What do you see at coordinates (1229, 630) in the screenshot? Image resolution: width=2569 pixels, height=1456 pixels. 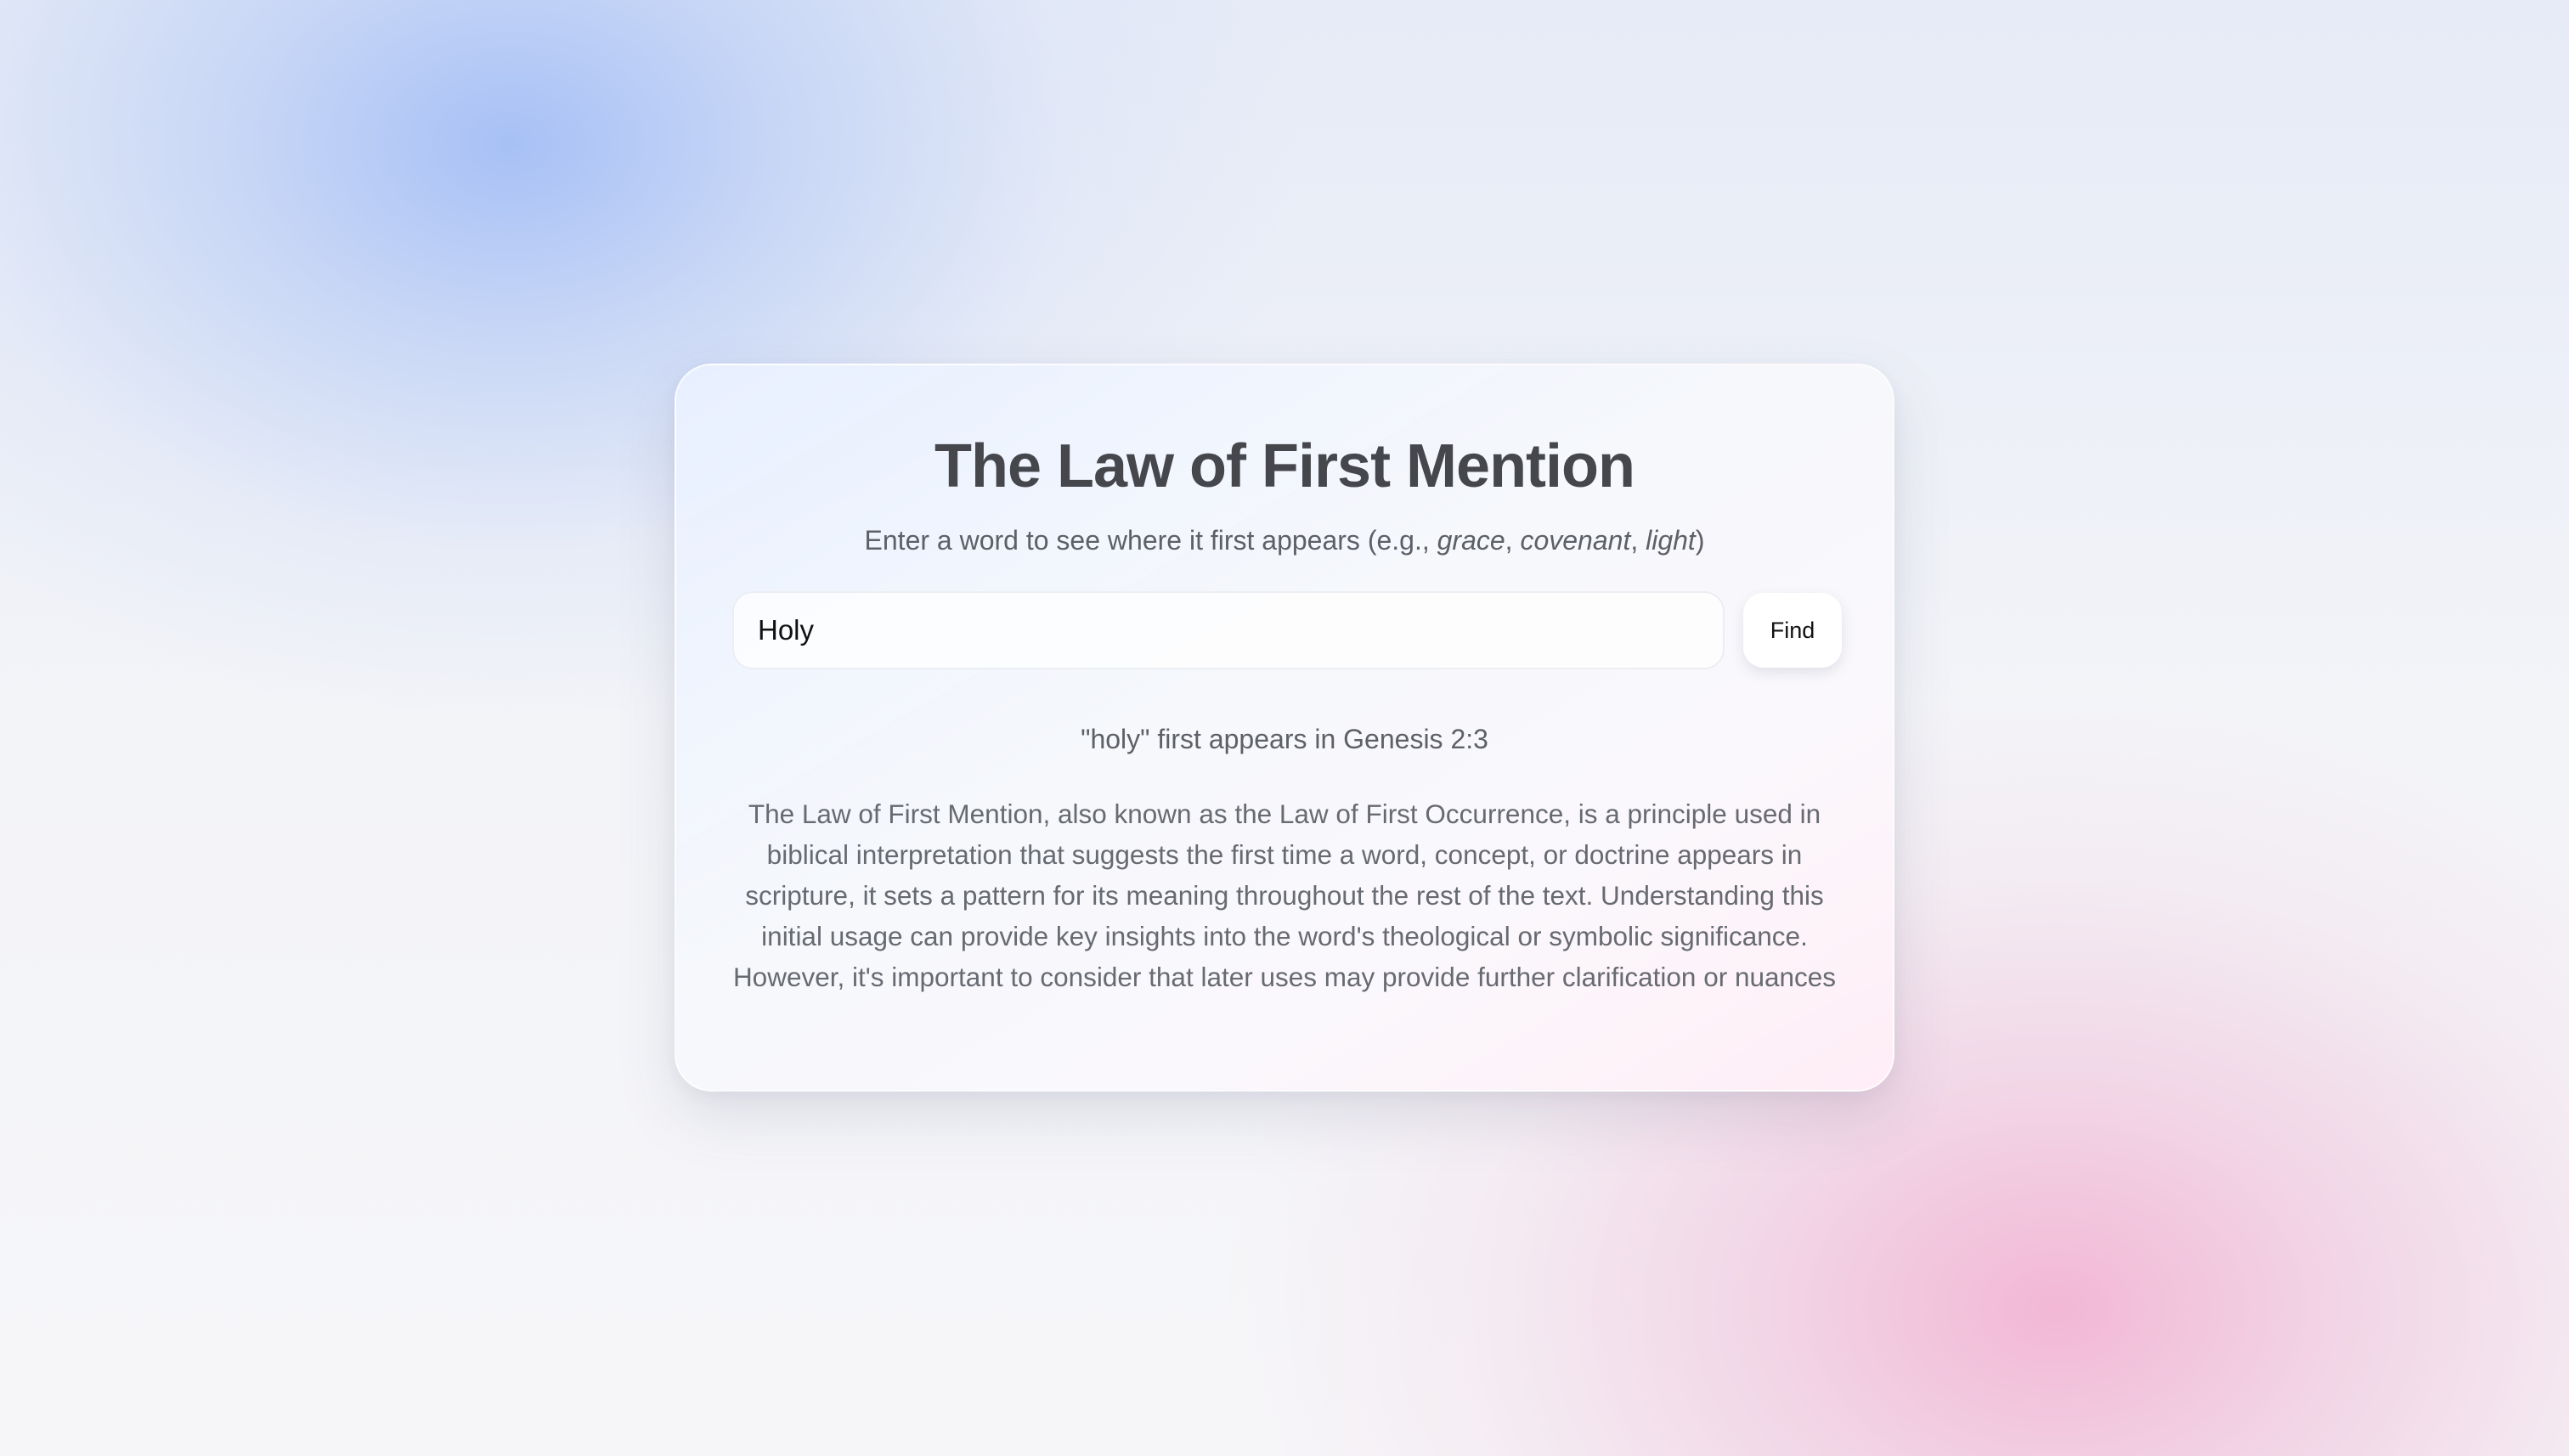 I see `word-search-input` at bounding box center [1229, 630].